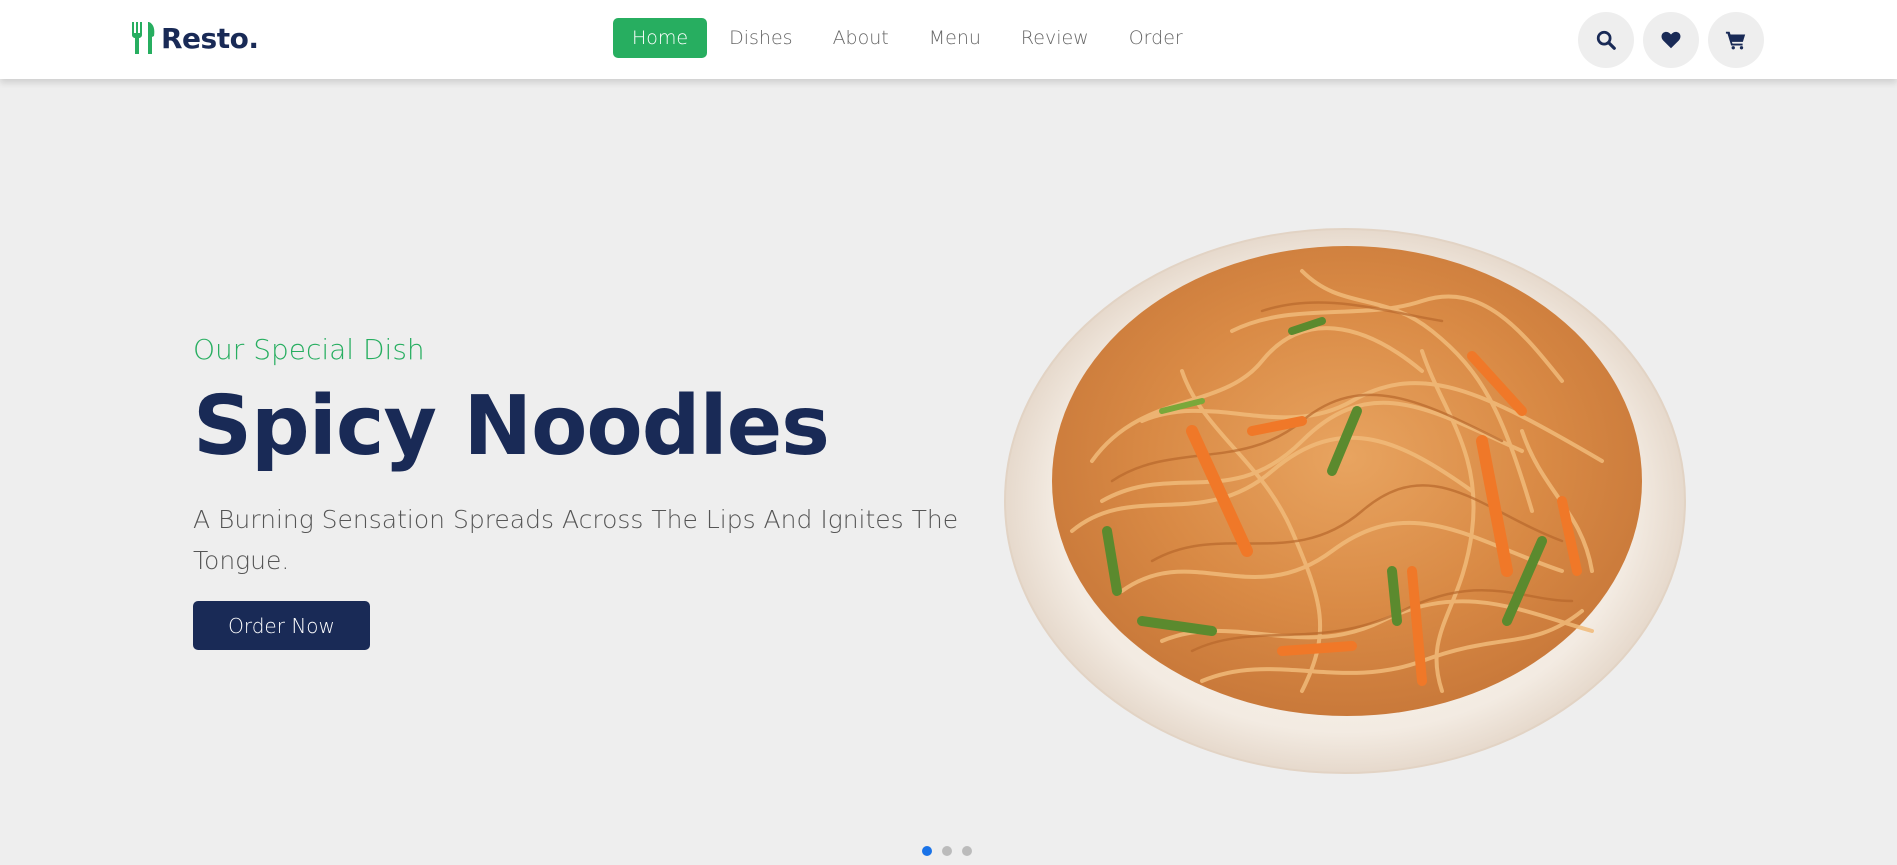 Image resolution: width=1897 pixels, height=865 pixels. I want to click on search-button, so click(1606, 40).